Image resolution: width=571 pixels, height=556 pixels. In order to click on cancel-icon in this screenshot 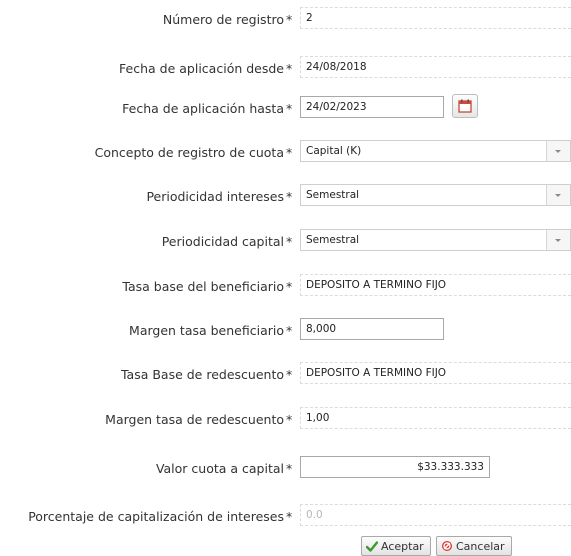, I will do `click(447, 546)`.